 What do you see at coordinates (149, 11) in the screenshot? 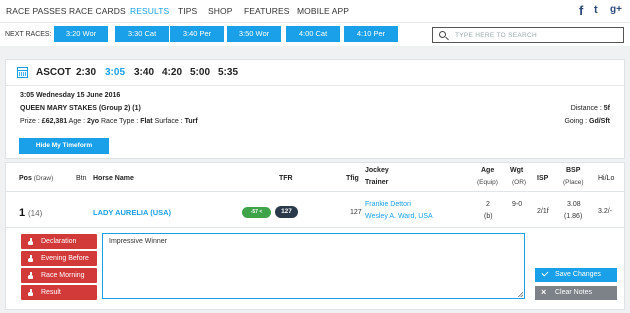
I see `nav-results: RESULTS` at bounding box center [149, 11].